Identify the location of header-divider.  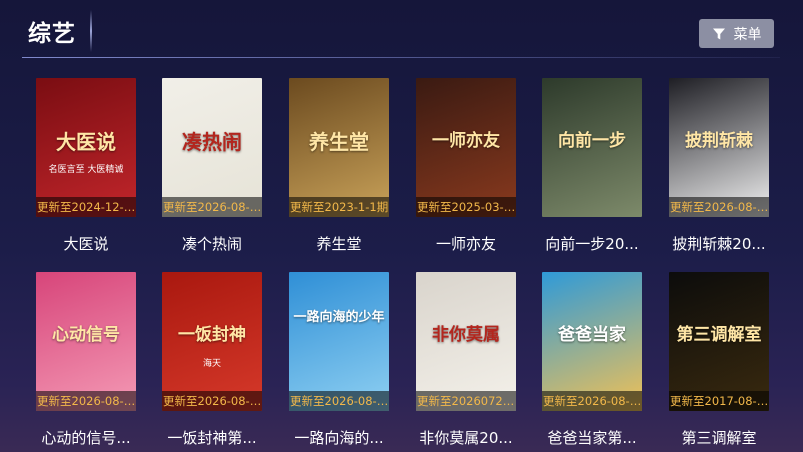
(401, 57).